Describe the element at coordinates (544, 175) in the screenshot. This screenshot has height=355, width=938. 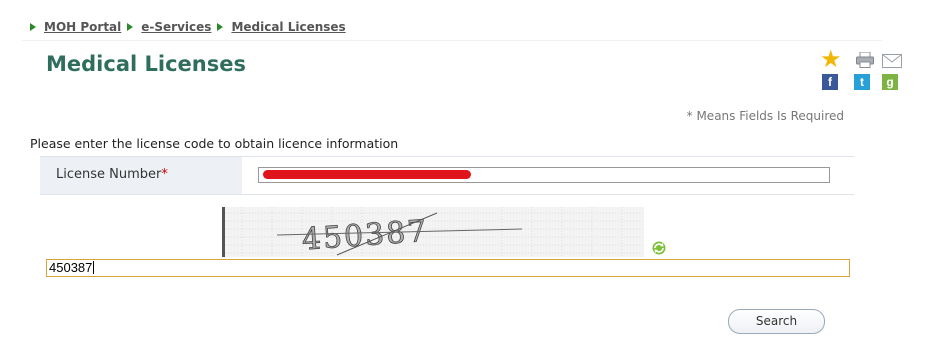
I see `license-number-input` at that location.